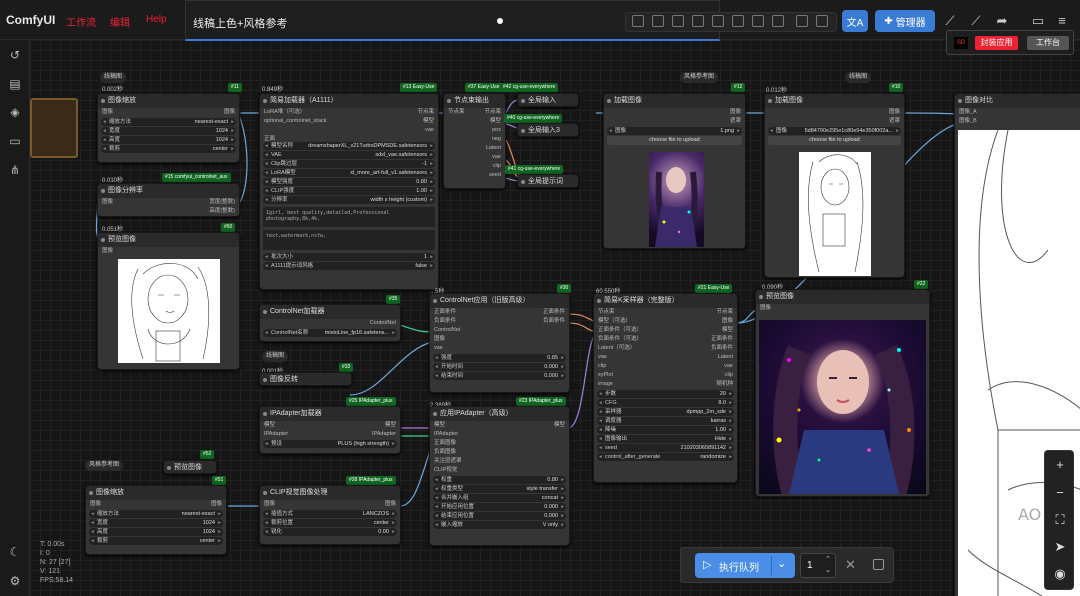  What do you see at coordinates (905, 21) in the screenshot?
I see `manager-button: ✚ 管理器` at bounding box center [905, 21].